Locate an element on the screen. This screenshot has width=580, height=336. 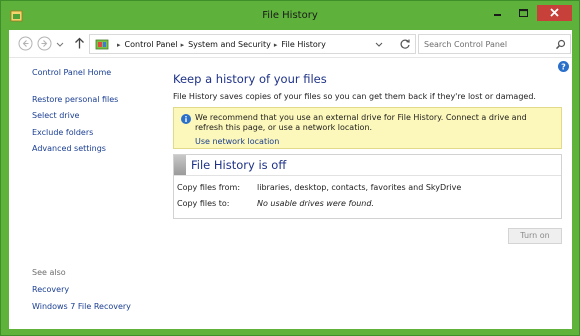
help-icon: ? is located at coordinates (563, 66).